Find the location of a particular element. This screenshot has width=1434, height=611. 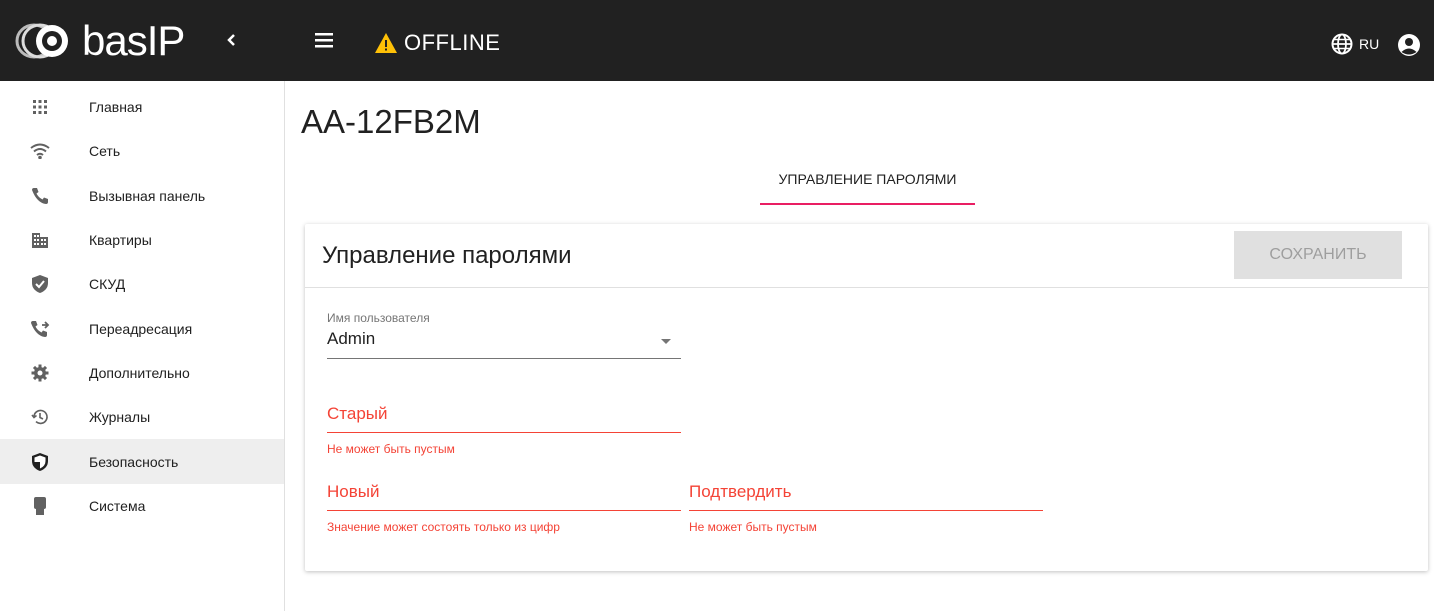

language-selector: RU is located at coordinates (1355, 44).